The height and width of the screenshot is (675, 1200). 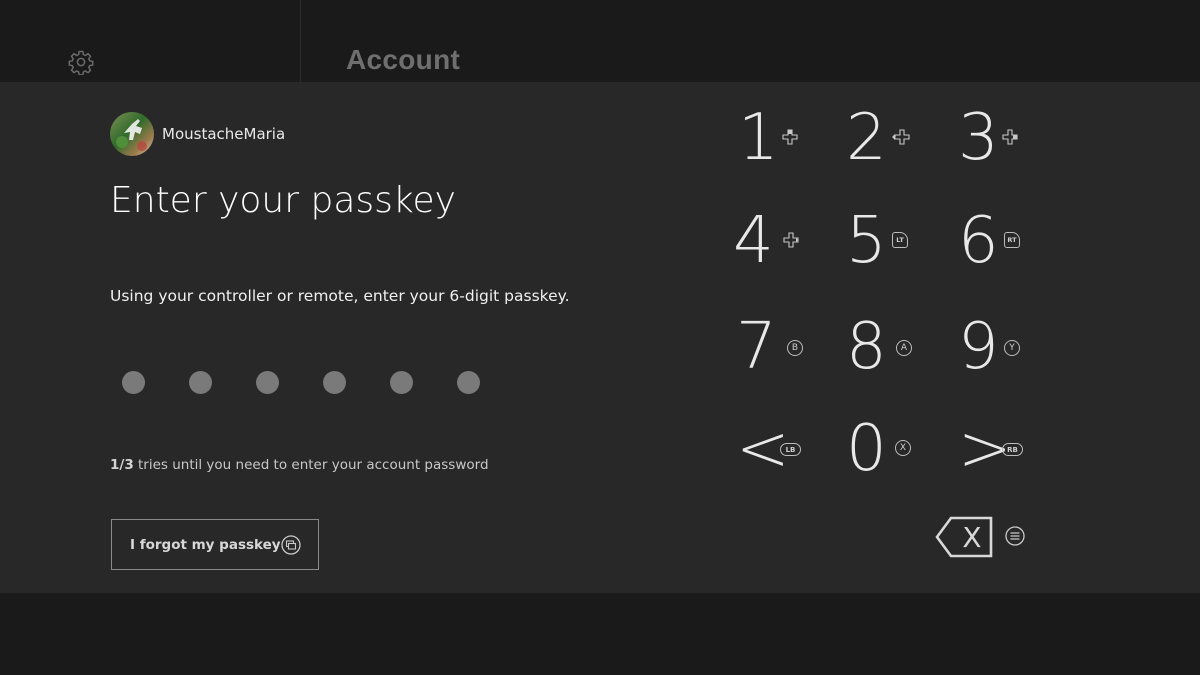 What do you see at coordinates (904, 348) in the screenshot?
I see `a-button-icon: A` at bounding box center [904, 348].